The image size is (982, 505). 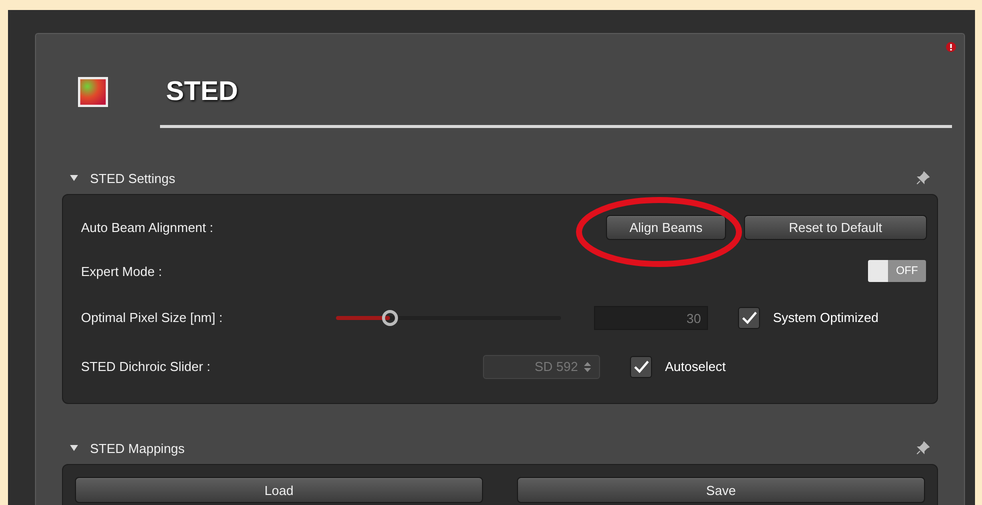 What do you see at coordinates (825, 317) in the screenshot?
I see `checkbox-label: System Optimized` at bounding box center [825, 317].